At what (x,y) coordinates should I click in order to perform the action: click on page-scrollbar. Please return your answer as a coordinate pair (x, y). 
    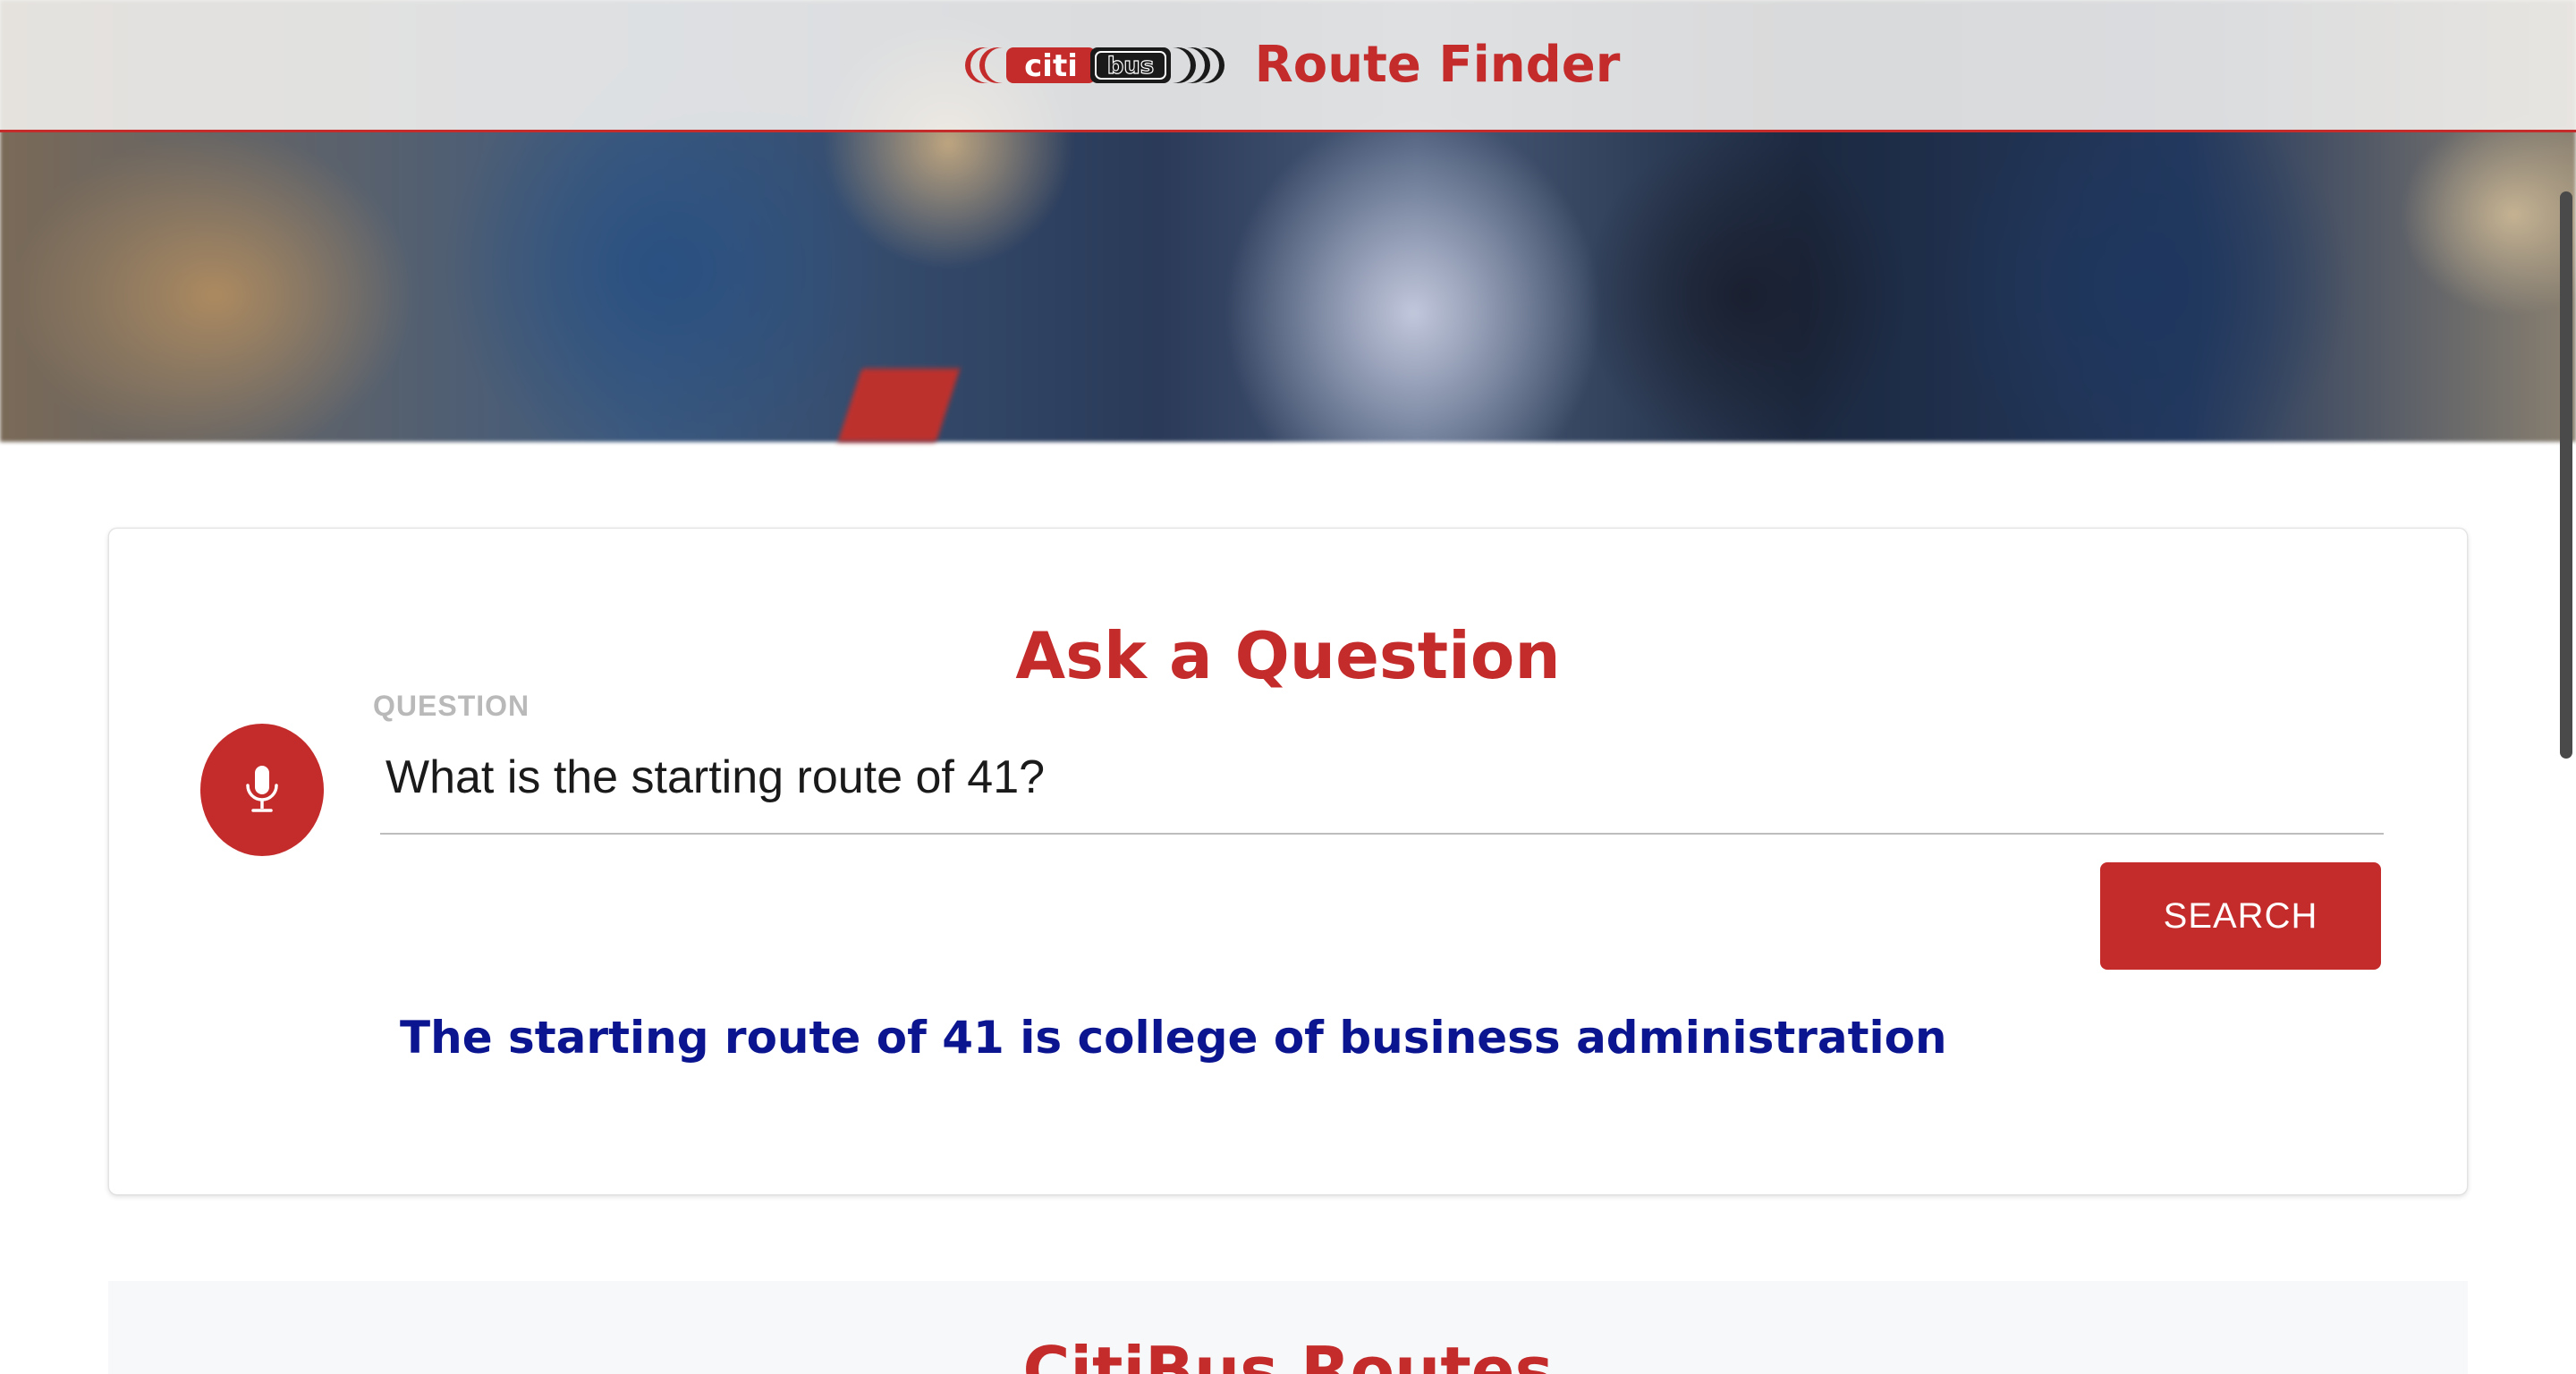
    Looking at the image, I should click on (2566, 475).